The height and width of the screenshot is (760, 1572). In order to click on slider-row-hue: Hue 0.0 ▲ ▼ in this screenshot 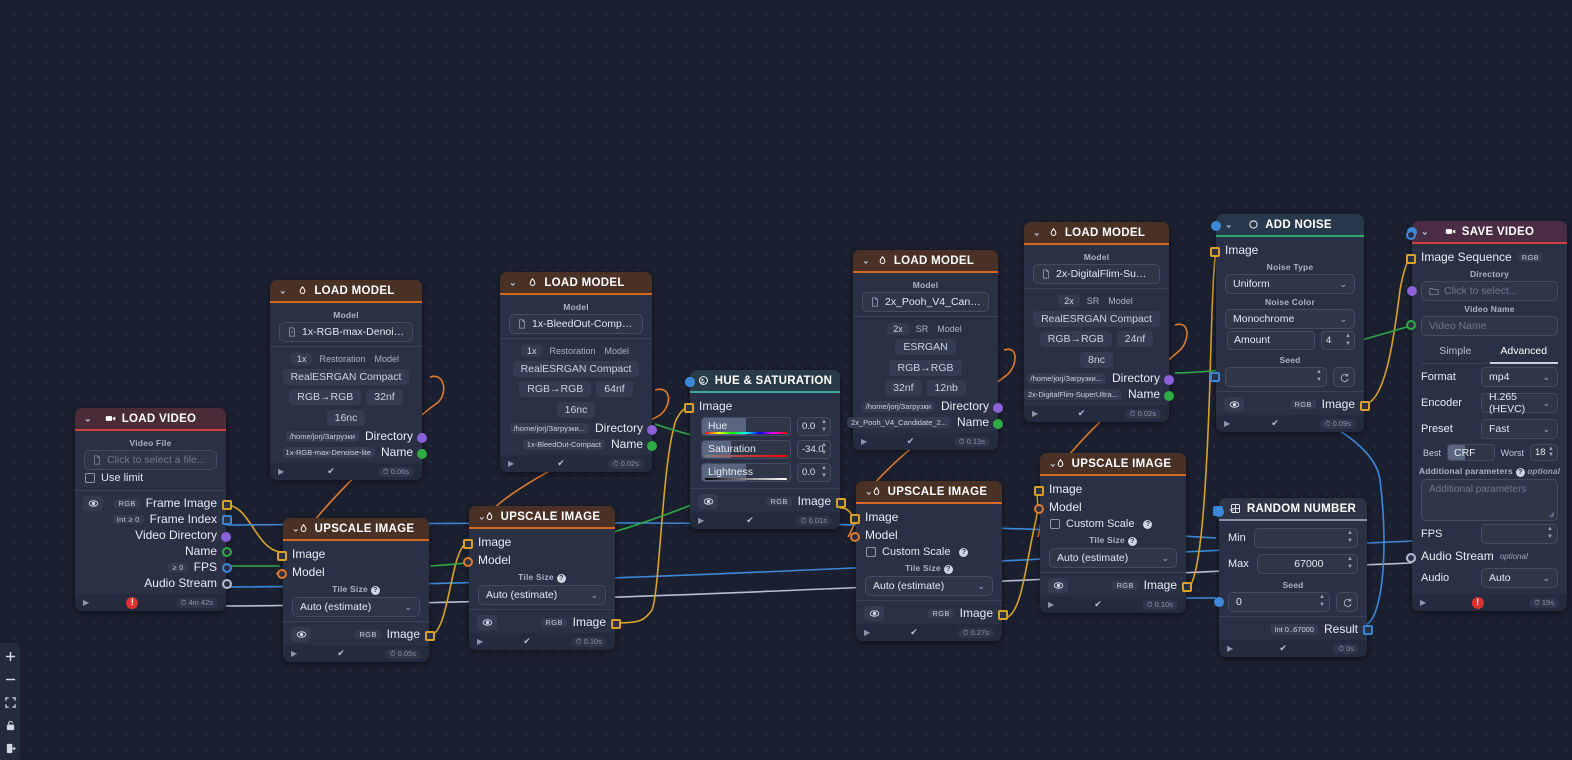, I will do `click(762, 407)`.